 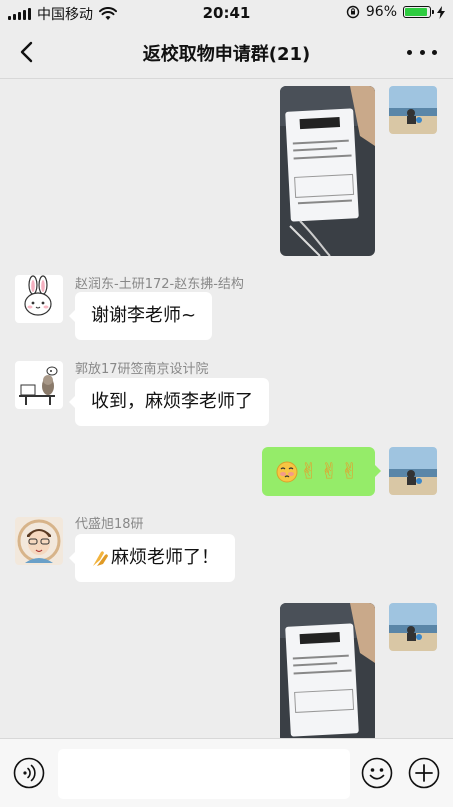 What do you see at coordinates (226, 13) in the screenshot?
I see `status-bar: 中国移动 20:41 96%` at bounding box center [226, 13].